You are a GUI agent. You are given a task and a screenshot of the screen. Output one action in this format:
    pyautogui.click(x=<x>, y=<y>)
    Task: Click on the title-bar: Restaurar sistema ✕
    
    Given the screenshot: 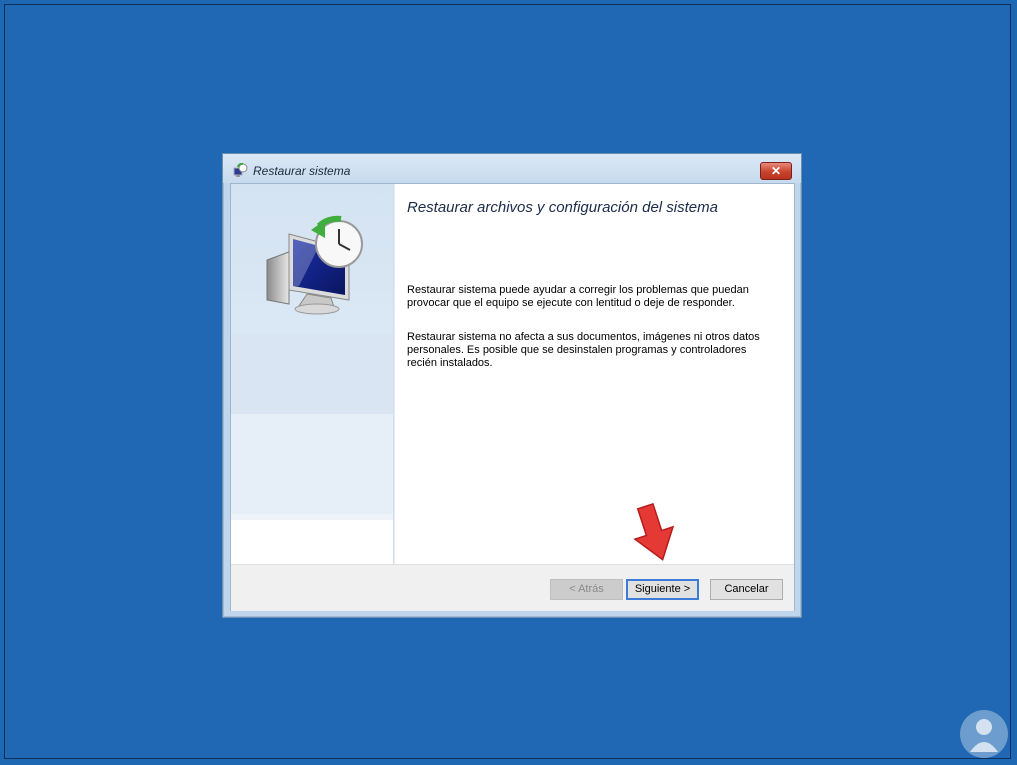 What is the action you would take?
    pyautogui.click(x=512, y=168)
    